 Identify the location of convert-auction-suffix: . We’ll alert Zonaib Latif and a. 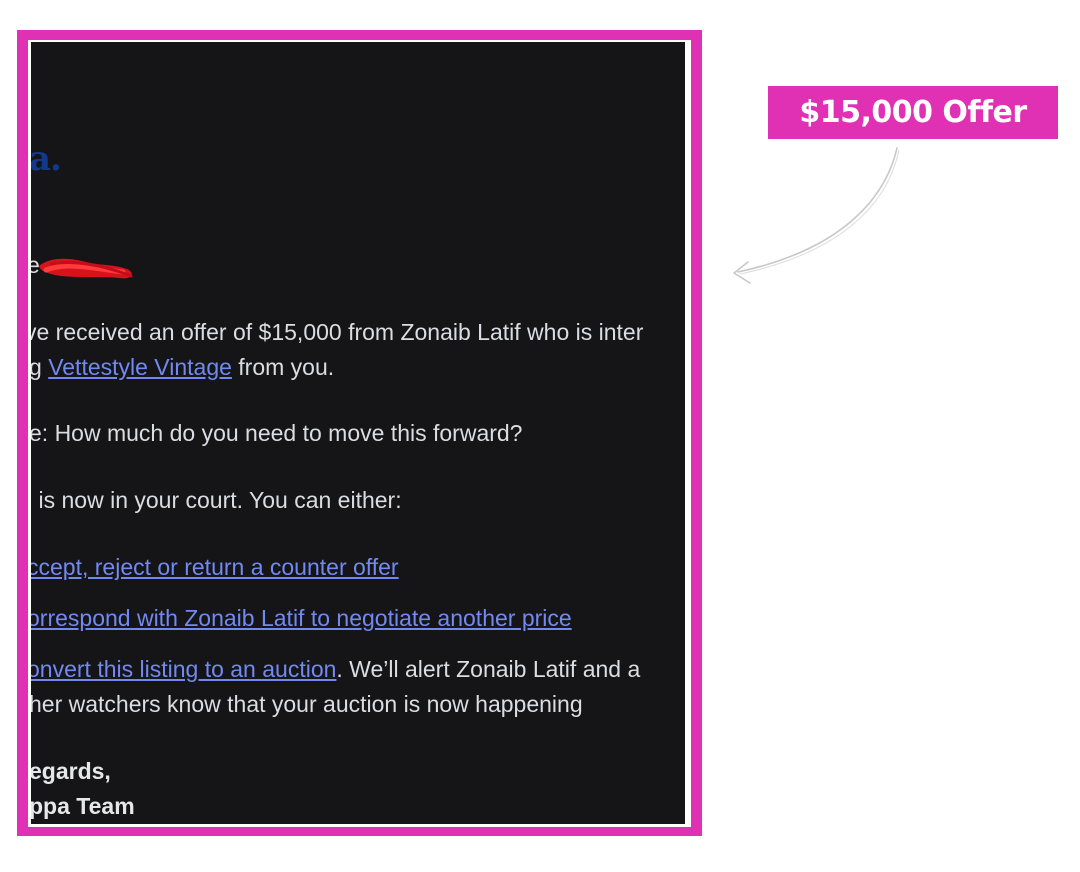
(488, 669).